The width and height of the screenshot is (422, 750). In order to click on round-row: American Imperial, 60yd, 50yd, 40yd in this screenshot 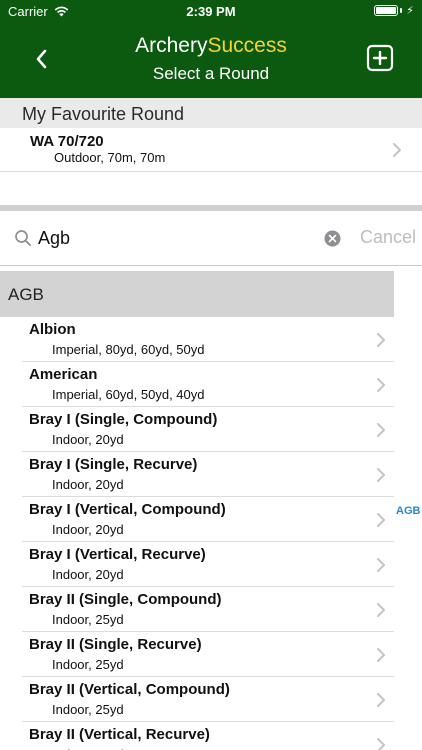, I will do `click(197, 384)`.